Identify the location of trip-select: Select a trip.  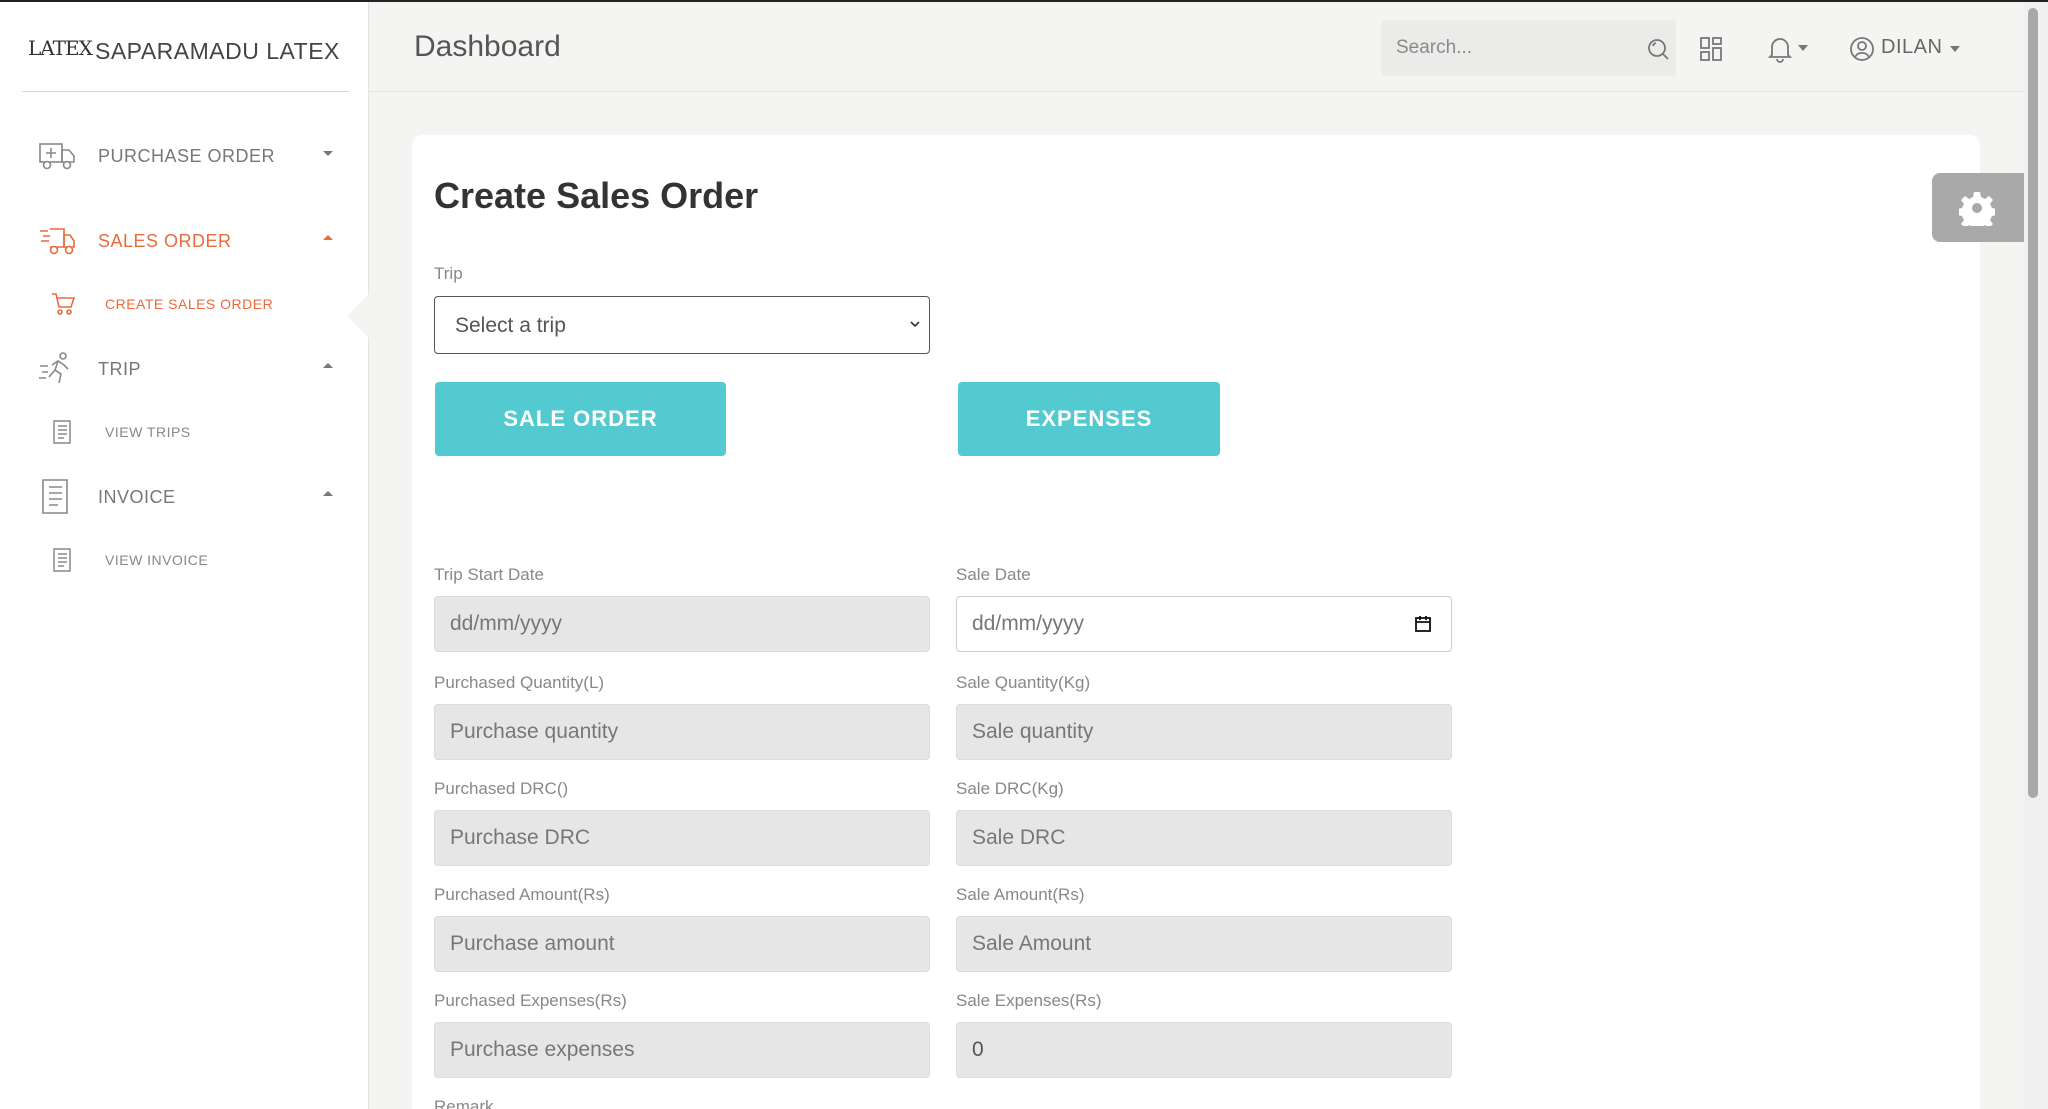
(682, 325).